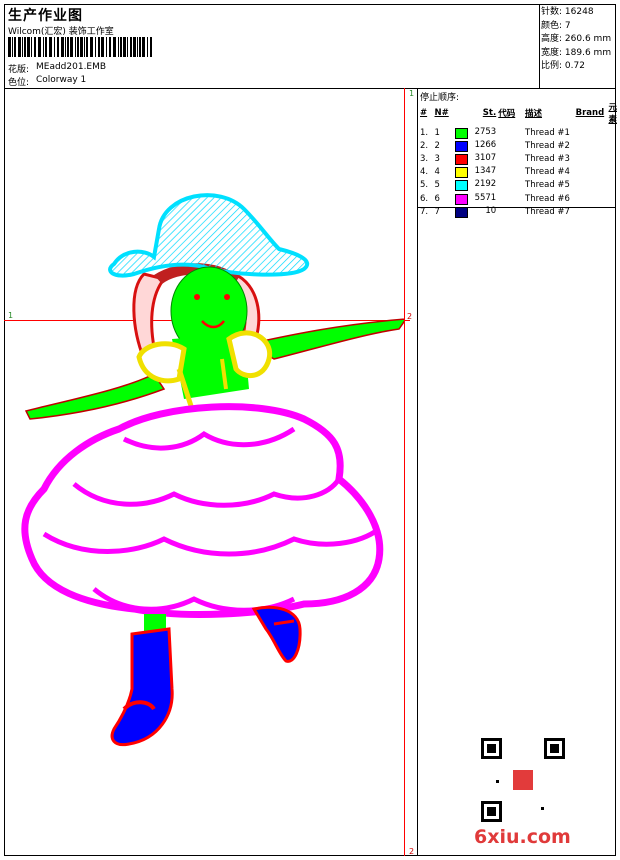 Image resolution: width=620 pixels, height=860 pixels. What do you see at coordinates (523, 780) in the screenshot?
I see `qr-code-icon` at bounding box center [523, 780].